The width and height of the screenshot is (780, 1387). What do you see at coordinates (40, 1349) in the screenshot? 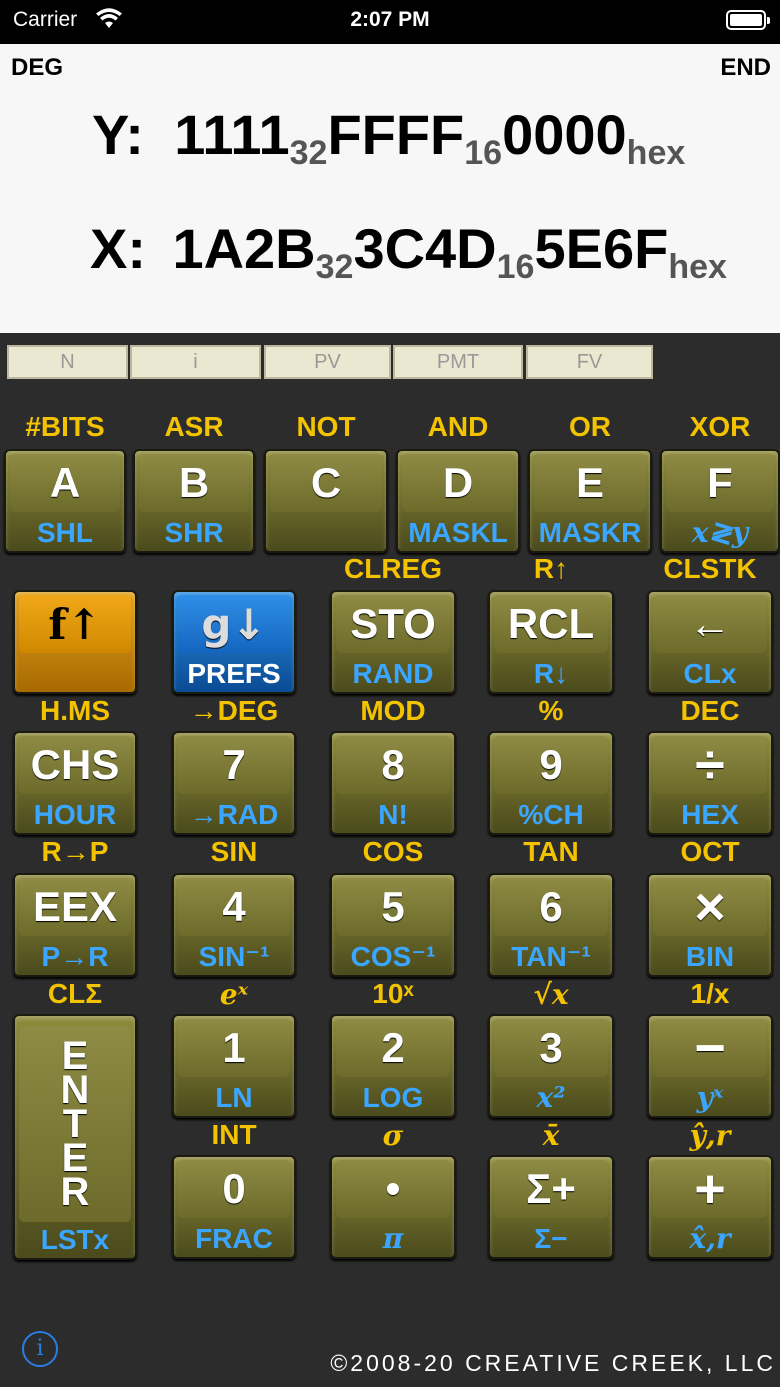
I see `info-icon: i` at bounding box center [40, 1349].